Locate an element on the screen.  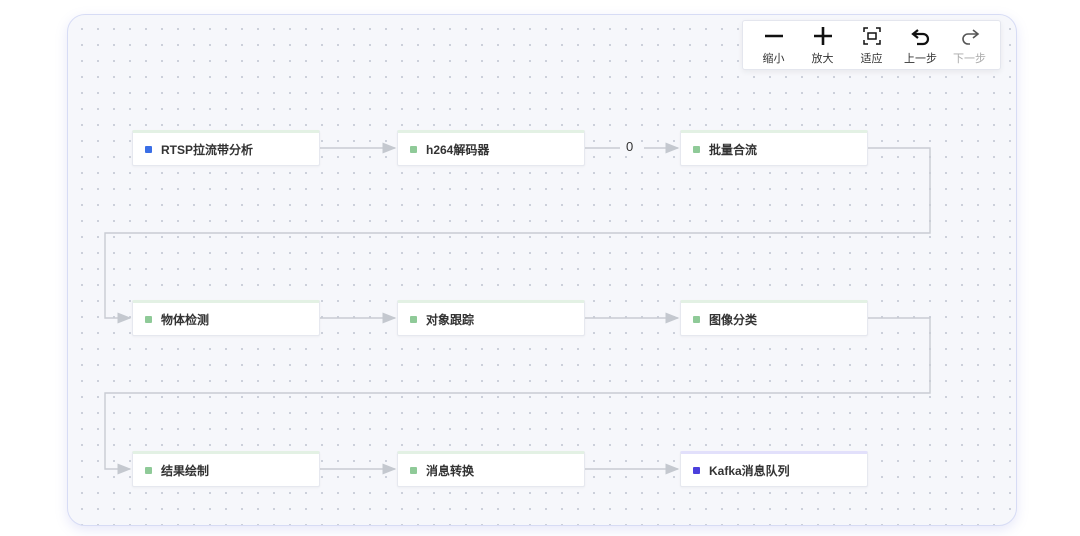
fit-screen-icon is located at coordinates (871, 35).